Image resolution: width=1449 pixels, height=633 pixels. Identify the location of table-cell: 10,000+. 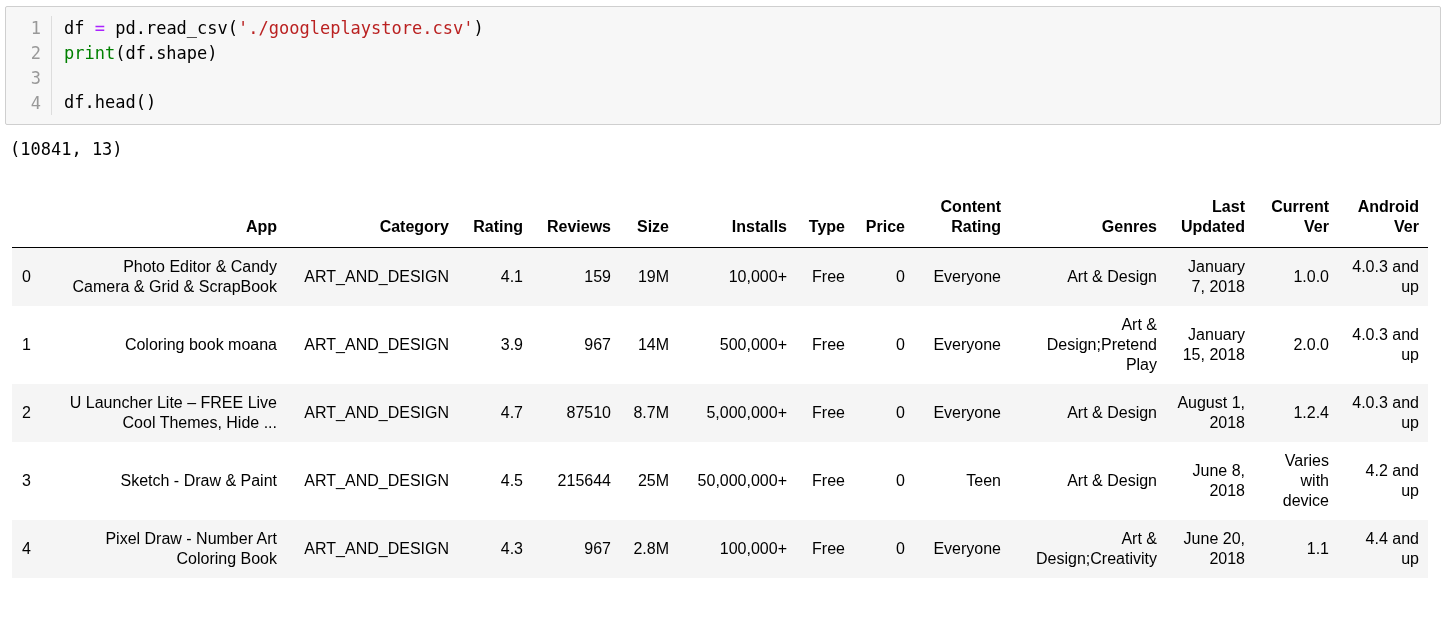
(757, 276).